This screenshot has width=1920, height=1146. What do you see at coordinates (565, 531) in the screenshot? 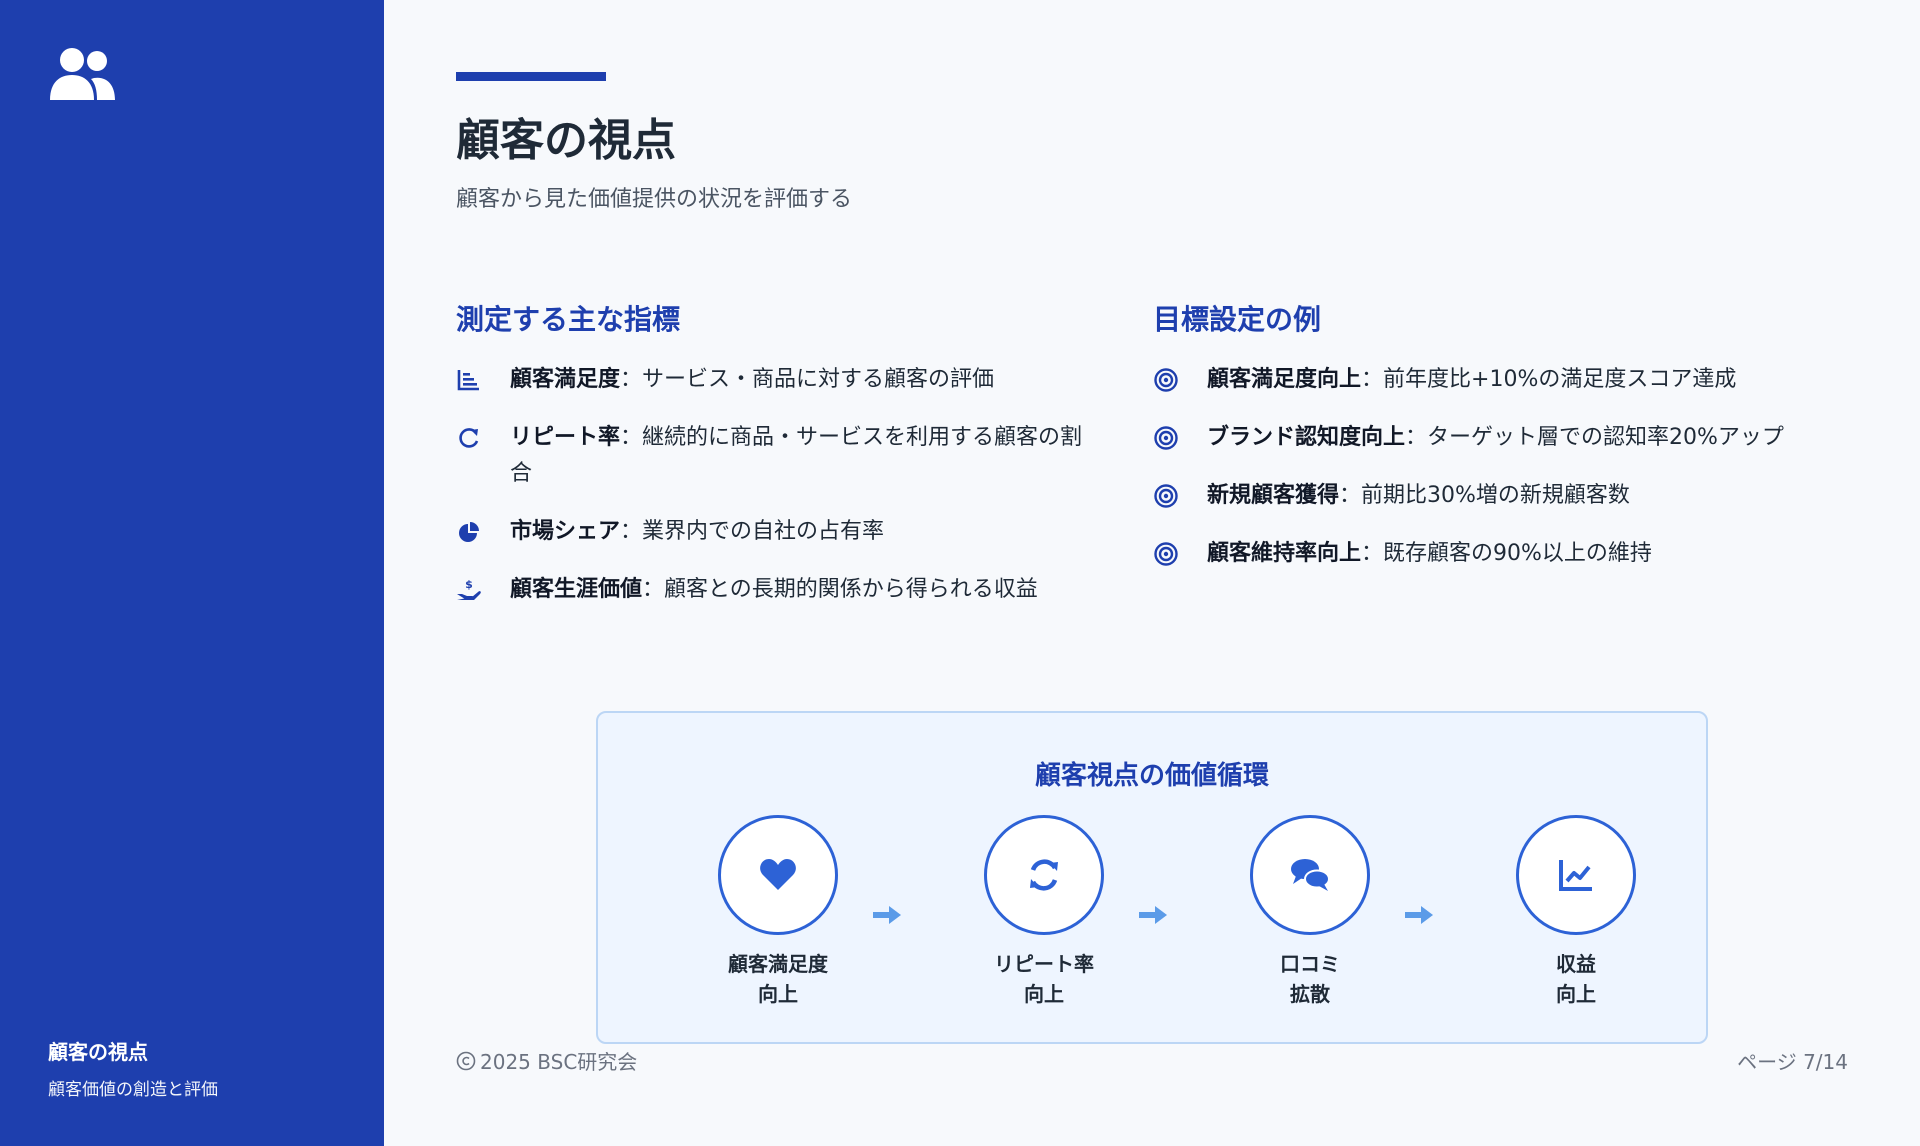
I see `indicator-term: 市場シェア` at bounding box center [565, 531].